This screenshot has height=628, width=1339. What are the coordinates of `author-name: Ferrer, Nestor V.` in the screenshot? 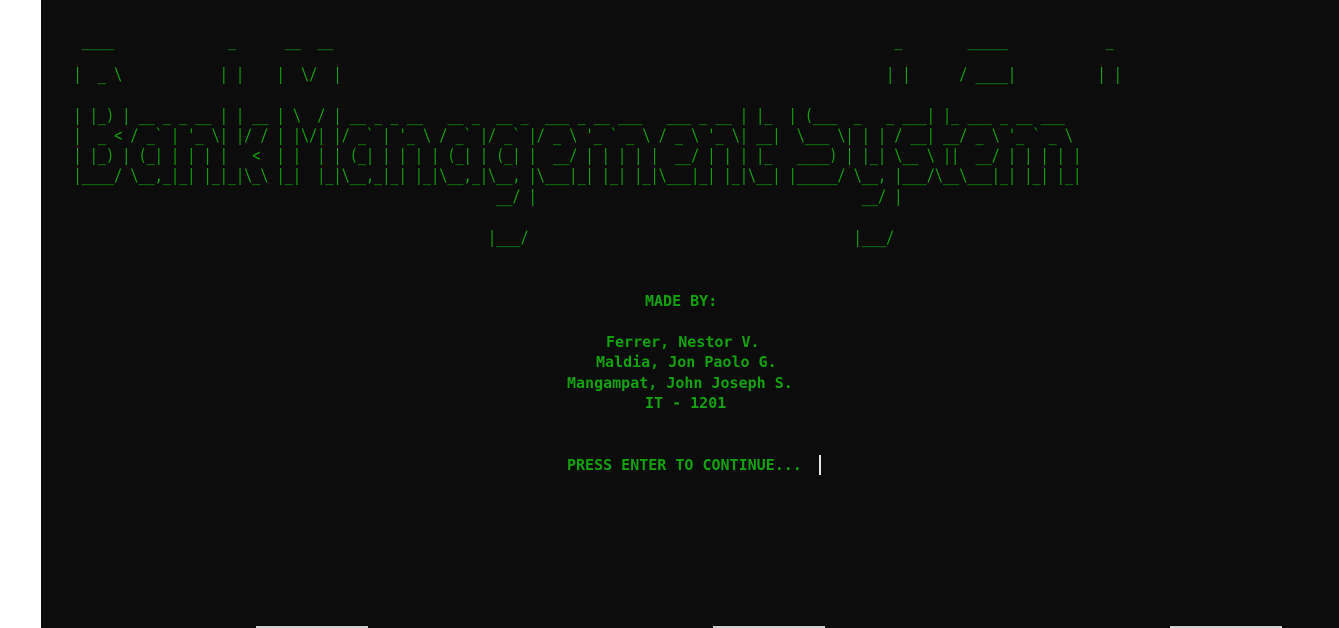 It's located at (683, 342).